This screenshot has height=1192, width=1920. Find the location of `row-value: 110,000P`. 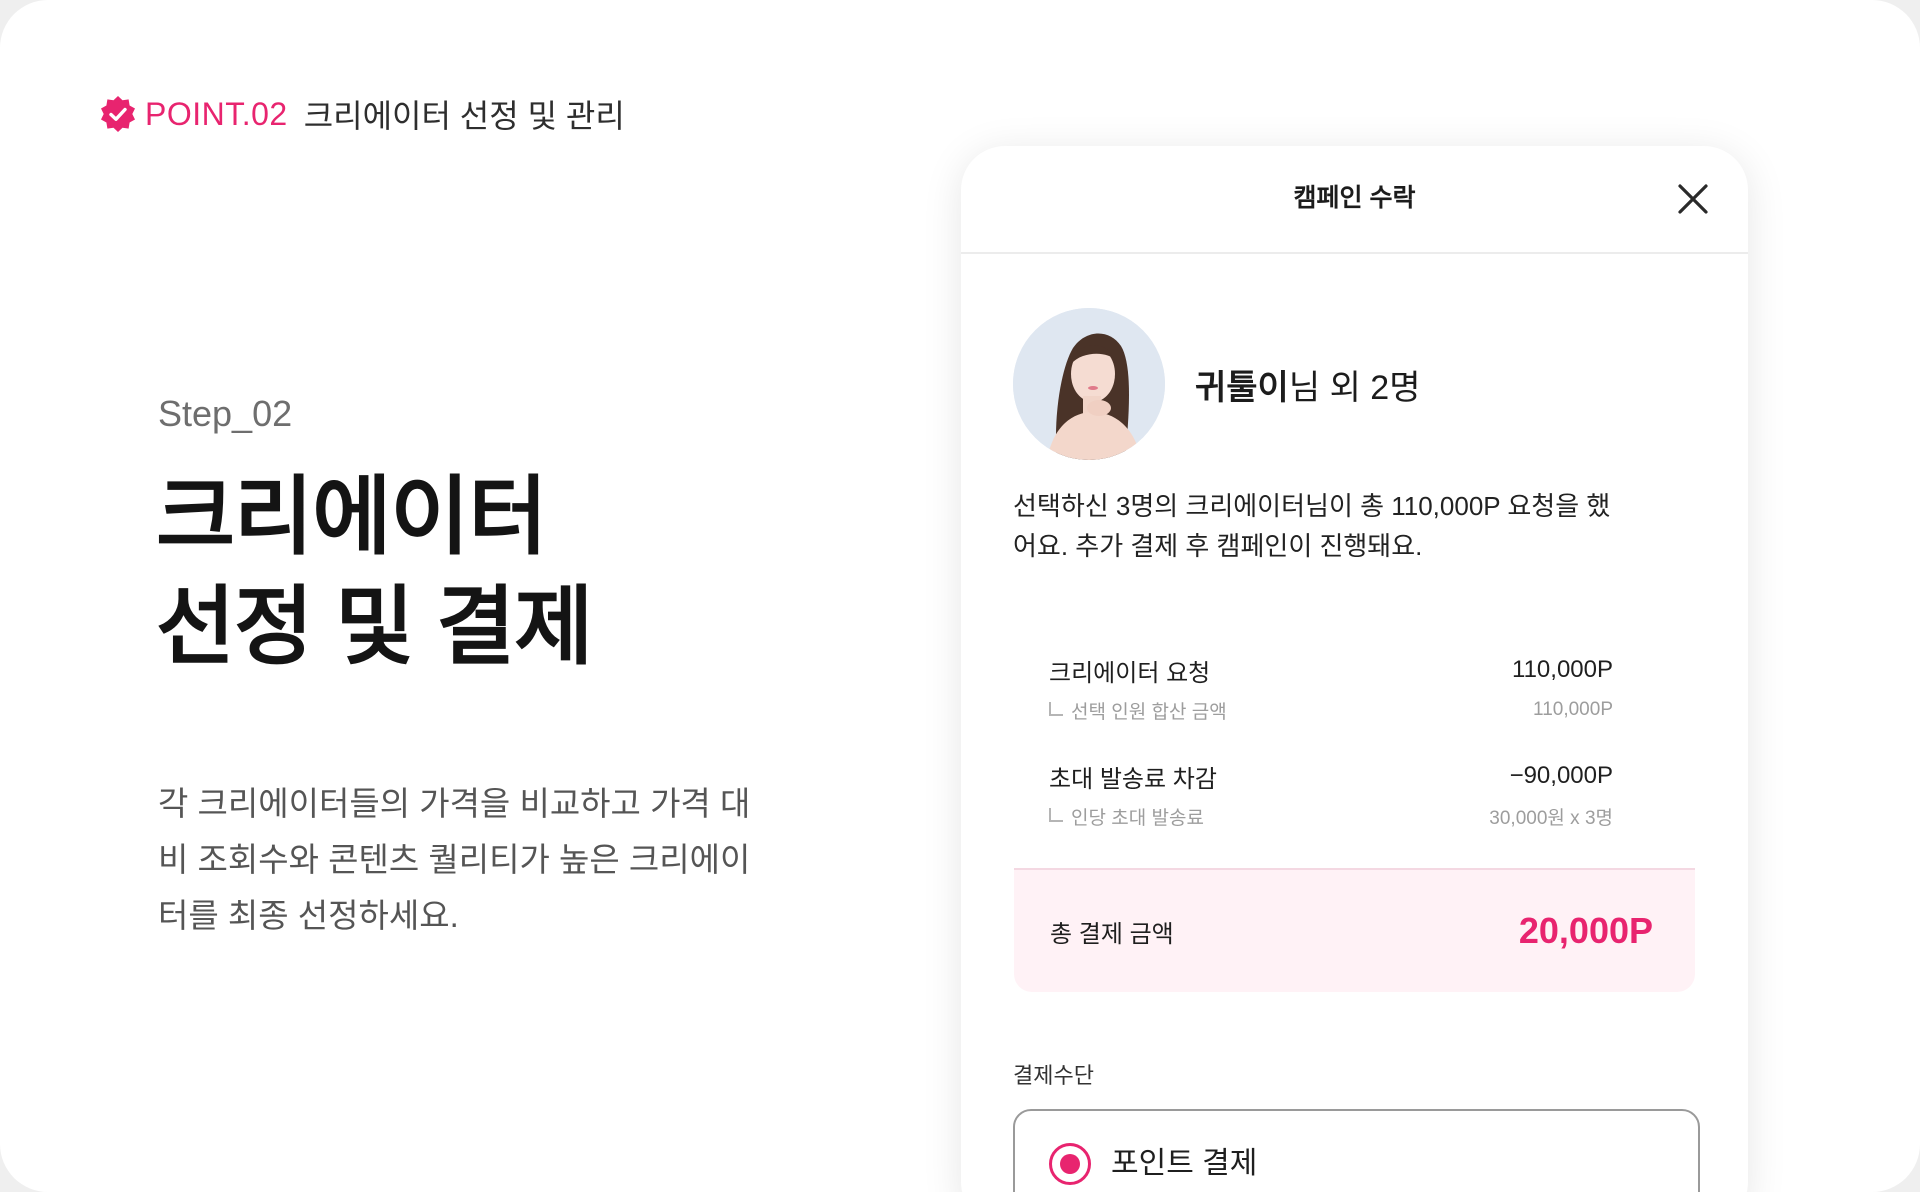

row-value: 110,000P is located at coordinates (1562, 669).